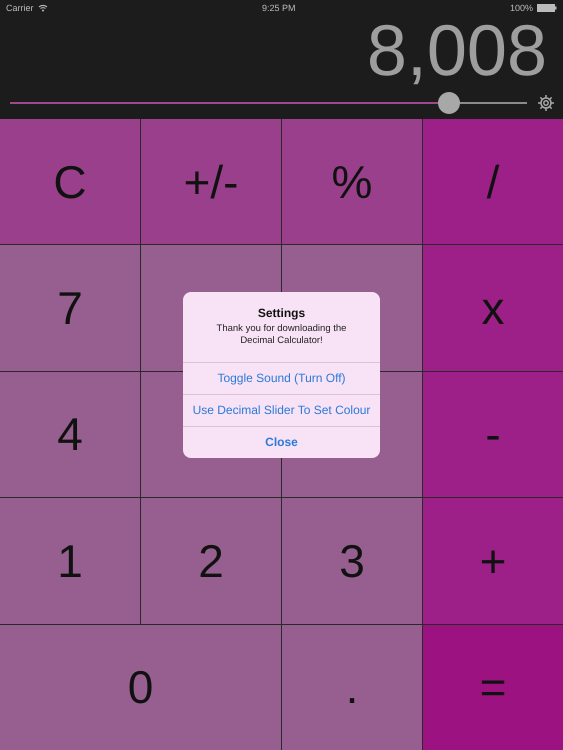 Image resolution: width=563 pixels, height=750 pixels. What do you see at coordinates (521, 8) in the screenshot?
I see `battery-percent: 100%` at bounding box center [521, 8].